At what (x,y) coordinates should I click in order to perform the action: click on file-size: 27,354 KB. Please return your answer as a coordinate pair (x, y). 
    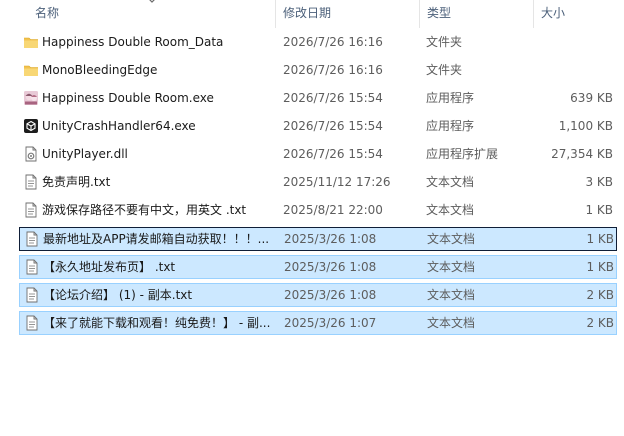
    Looking at the image, I should click on (582, 154).